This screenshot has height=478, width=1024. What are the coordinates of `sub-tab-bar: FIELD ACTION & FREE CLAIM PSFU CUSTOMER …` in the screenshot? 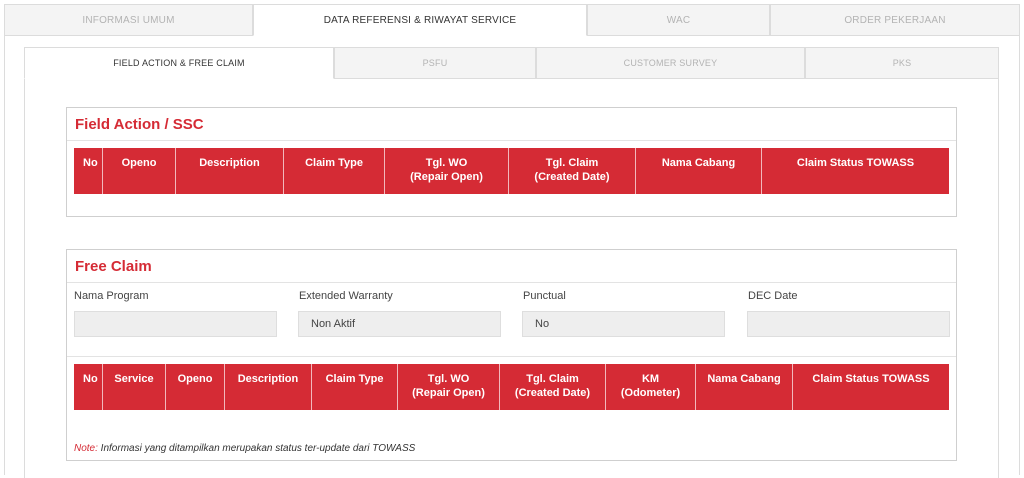 It's located at (511, 63).